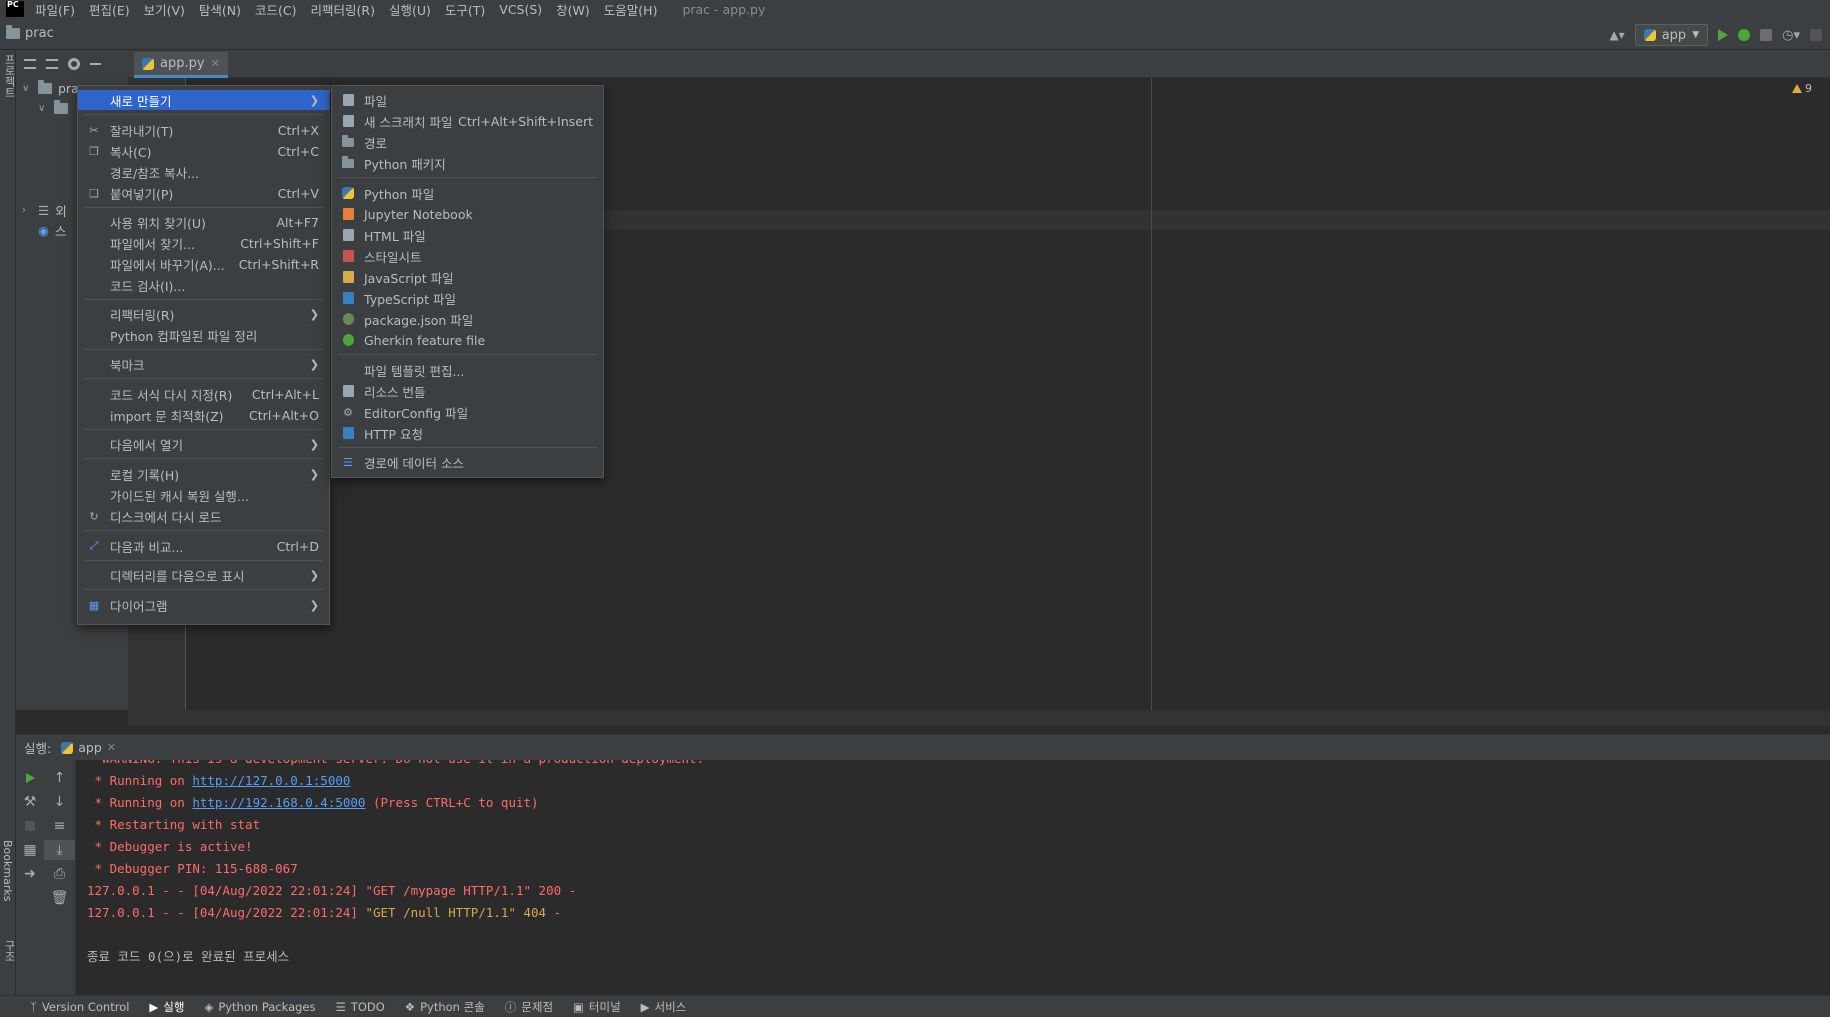 Image resolution: width=1830 pixels, height=1017 pixels. Describe the element at coordinates (467, 163) in the screenshot. I see `submenu-item-python-package: Python 패키지` at that location.